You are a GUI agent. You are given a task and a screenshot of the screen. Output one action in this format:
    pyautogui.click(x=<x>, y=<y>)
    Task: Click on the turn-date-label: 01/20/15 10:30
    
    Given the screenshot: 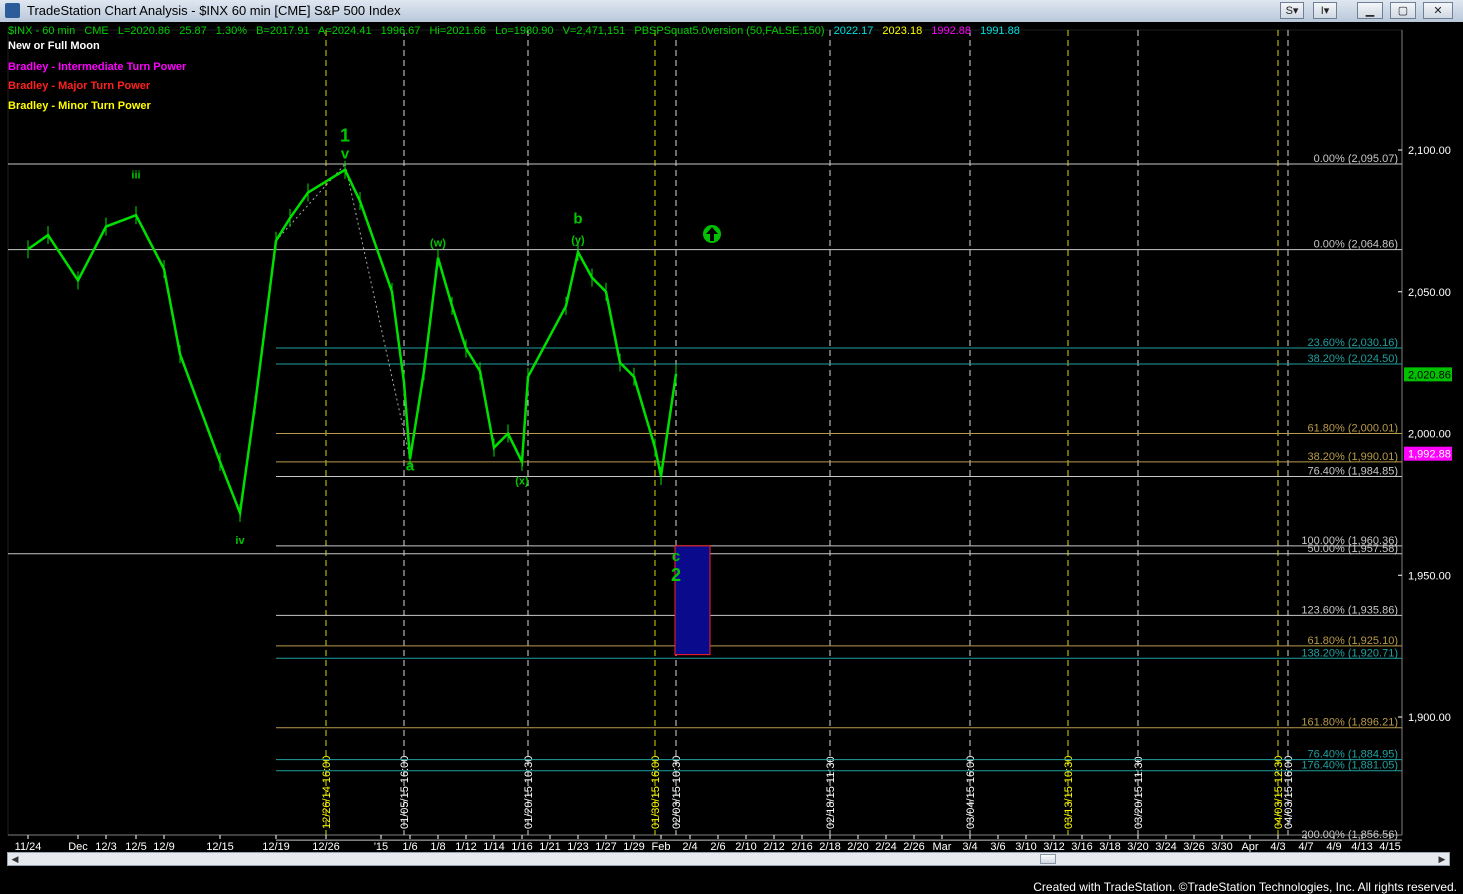 What is the action you would take?
    pyautogui.click(x=529, y=792)
    